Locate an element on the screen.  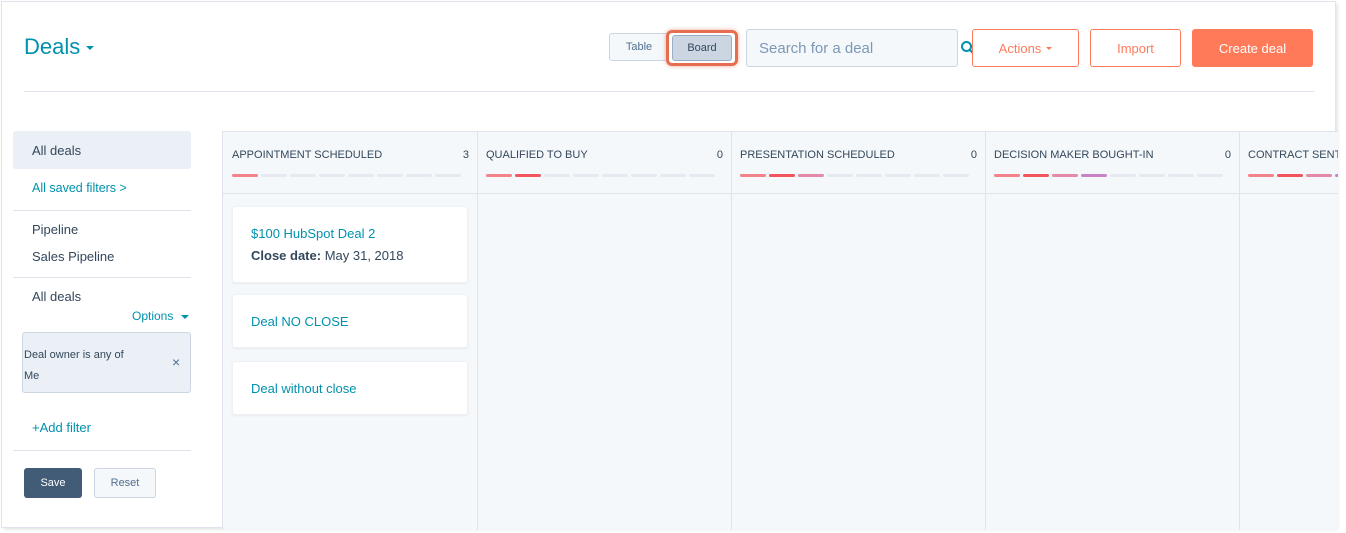
deal-card: Deal without close is located at coordinates (350, 388).